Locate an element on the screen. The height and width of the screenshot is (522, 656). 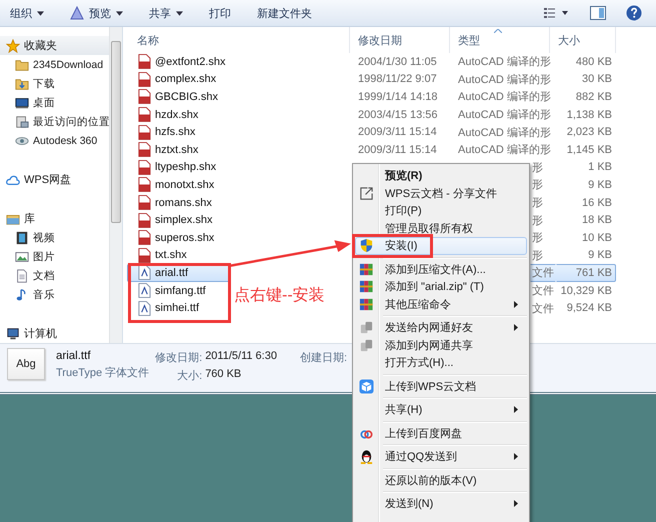
file-name-cell: @extfont2.shx is located at coordinates (238, 62).